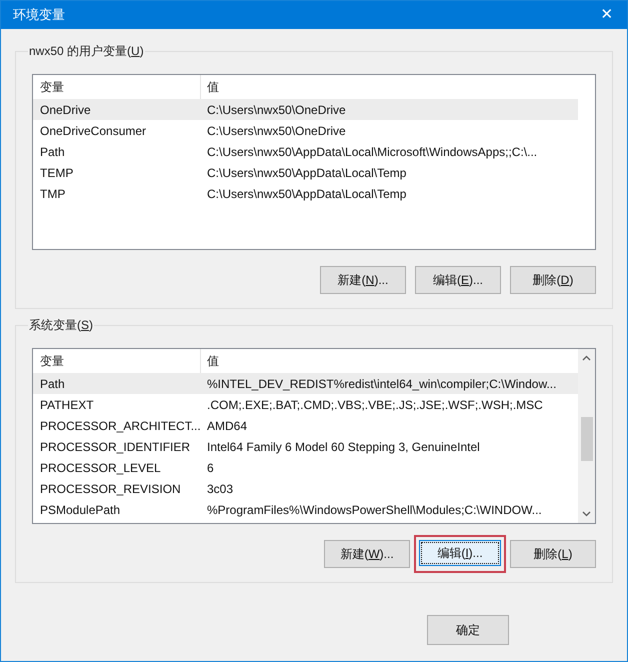  I want to click on close-button: ✕, so click(607, 15).